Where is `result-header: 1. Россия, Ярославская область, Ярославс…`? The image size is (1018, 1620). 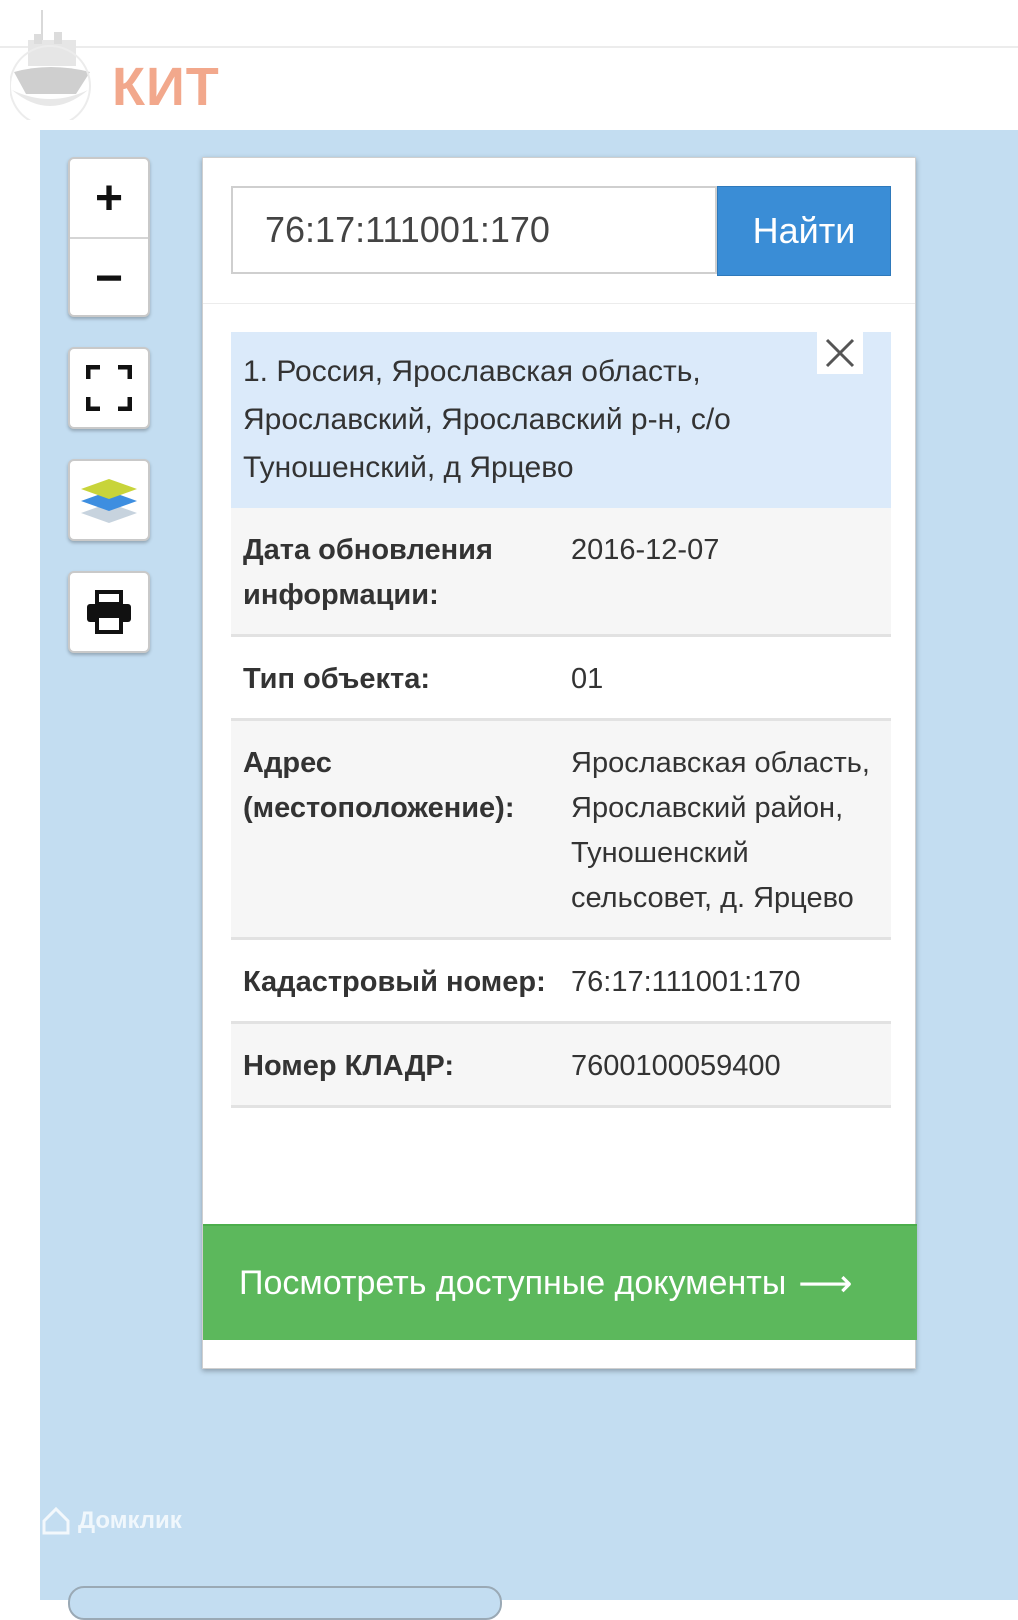 result-header: 1. Россия, Ярославская область, Ярославс… is located at coordinates (561, 420).